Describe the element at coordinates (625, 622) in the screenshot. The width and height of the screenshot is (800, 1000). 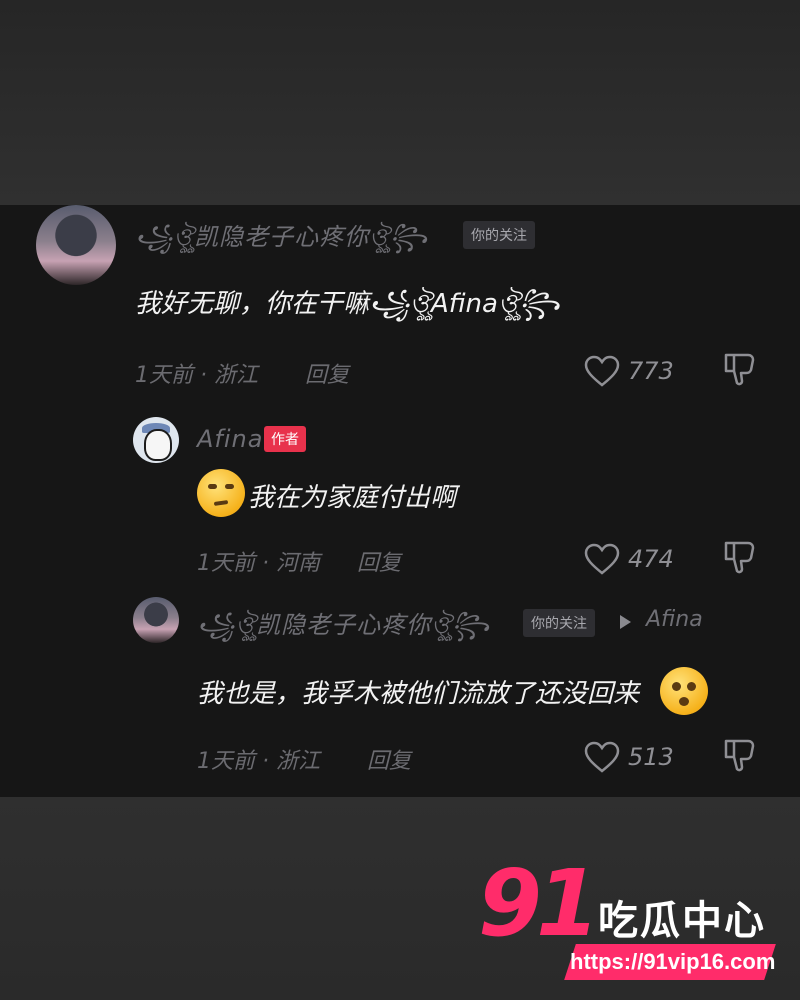
I see `reply-arrow-icon` at that location.